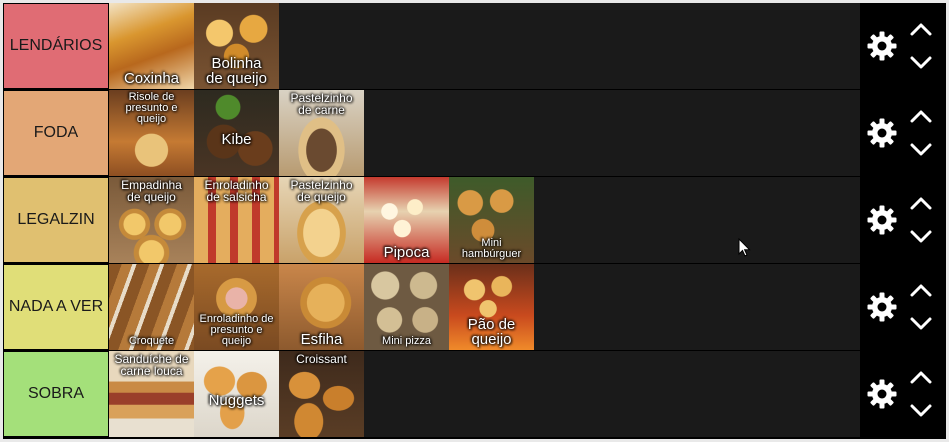 Image resolution: width=949 pixels, height=442 pixels. I want to click on tier-item-name: Enroladinho de presunto e queijo, so click(236, 330).